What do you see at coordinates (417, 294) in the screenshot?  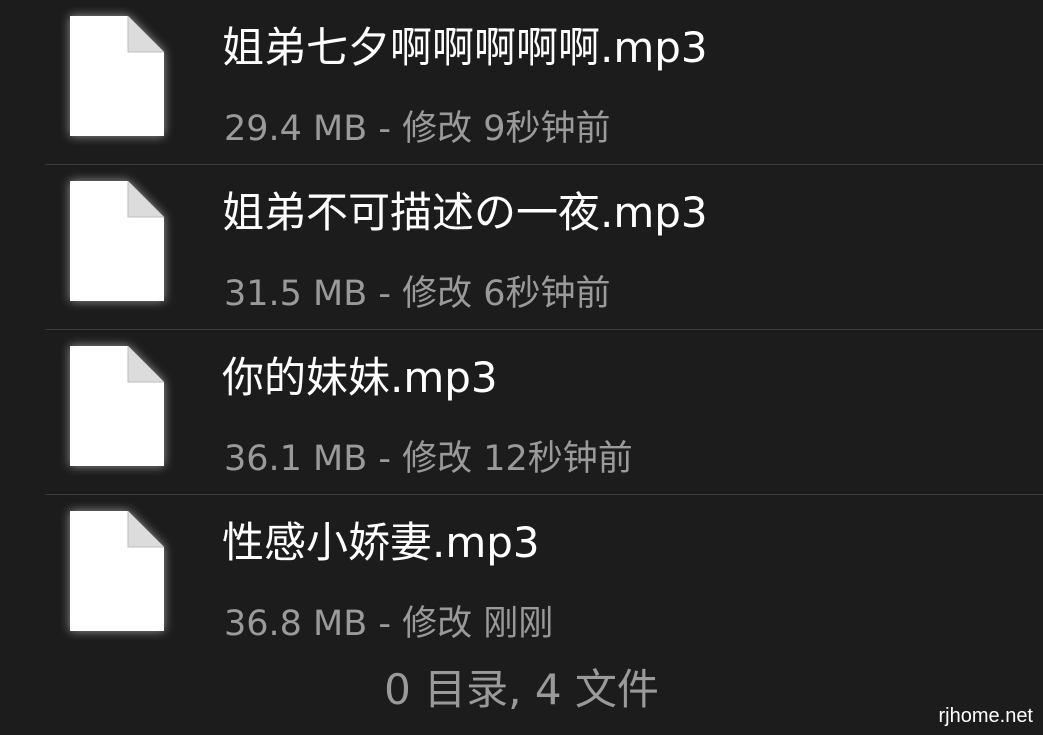 I see `file-meta: 31.5 MB - 修改 6秒钟前` at bounding box center [417, 294].